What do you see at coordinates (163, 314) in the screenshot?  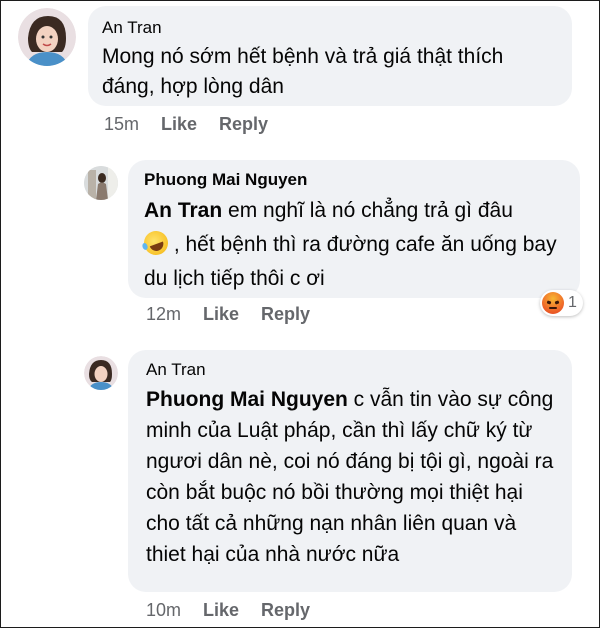 I see `comment-time: 12m` at bounding box center [163, 314].